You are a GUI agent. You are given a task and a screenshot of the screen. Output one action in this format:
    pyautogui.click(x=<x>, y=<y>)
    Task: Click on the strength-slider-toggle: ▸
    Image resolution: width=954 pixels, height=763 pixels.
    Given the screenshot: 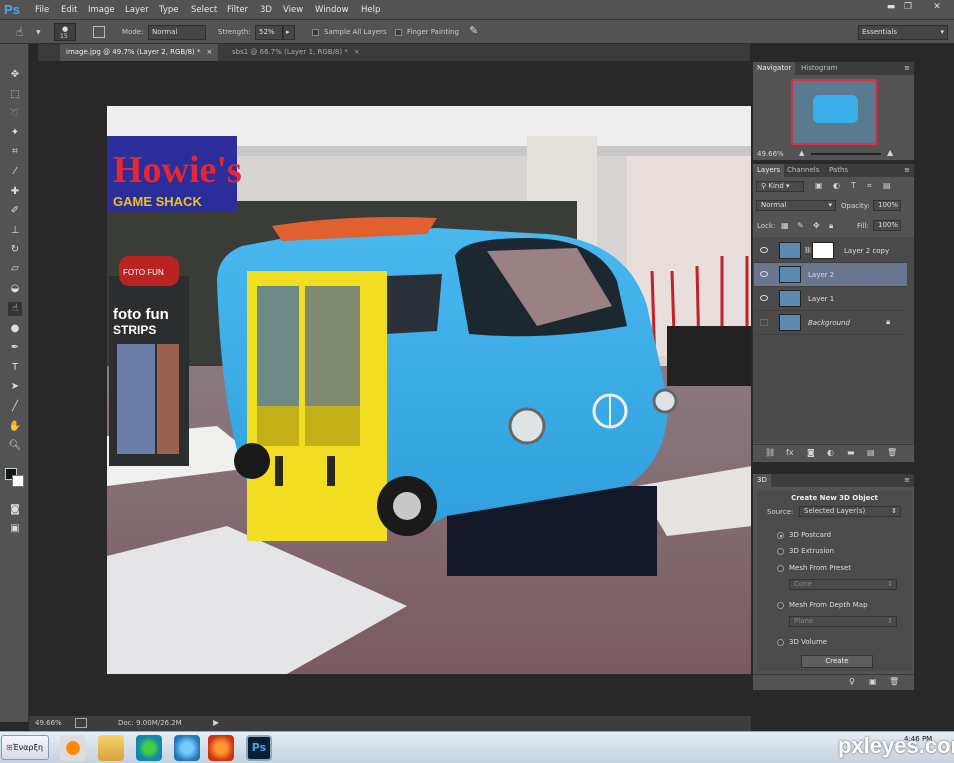 What is the action you would take?
    pyautogui.click(x=289, y=32)
    